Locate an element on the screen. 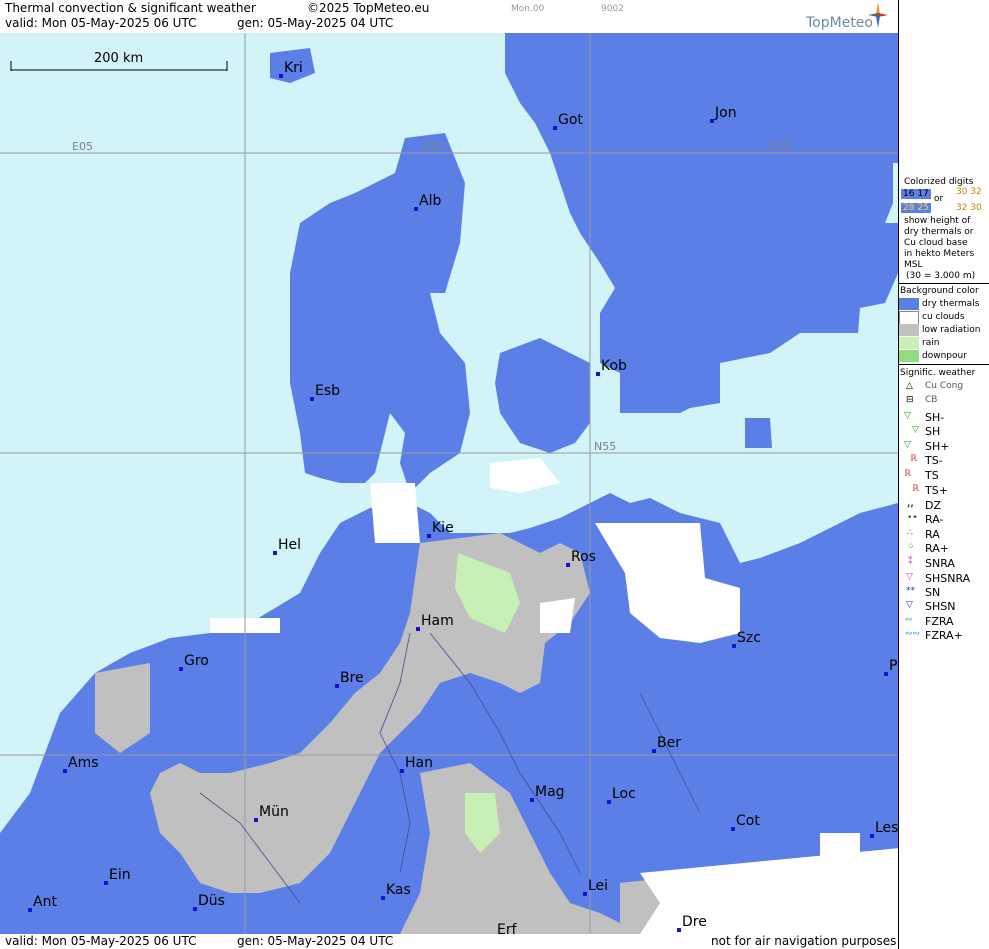 Image resolution: width=989 pixels, height=949 pixels. legend-bg-rain: rain is located at coordinates (931, 343).